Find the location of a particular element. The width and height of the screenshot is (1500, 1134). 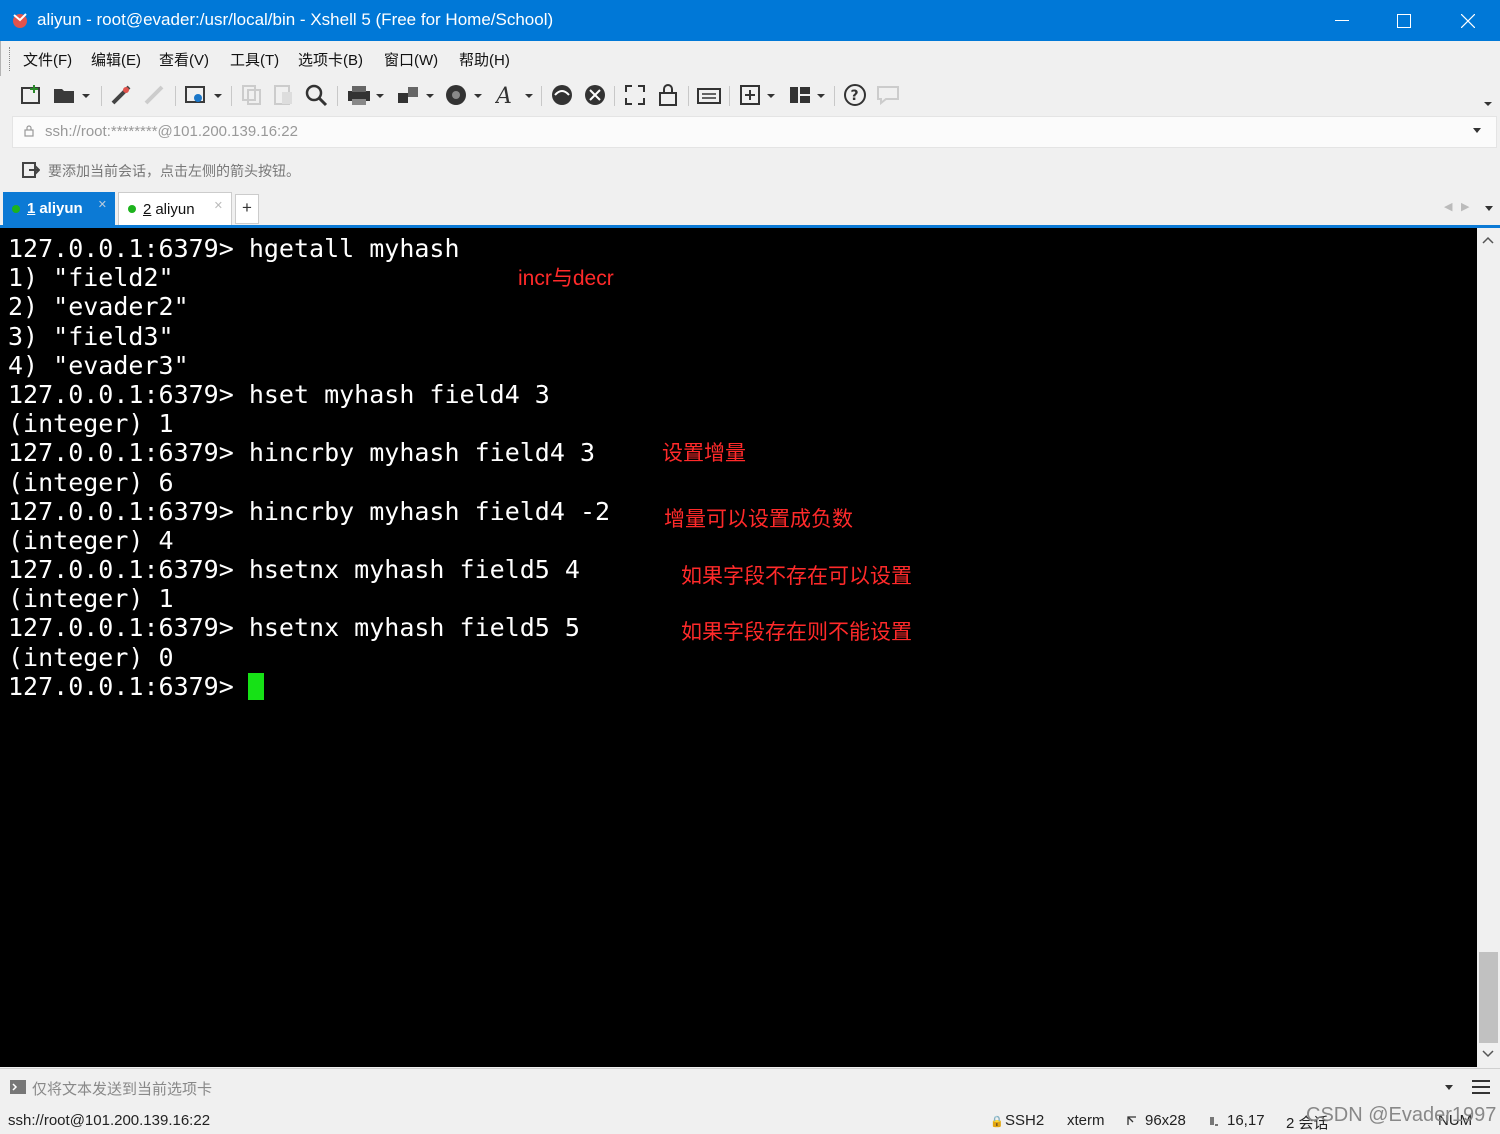

globe-button is located at coordinates (464, 95).